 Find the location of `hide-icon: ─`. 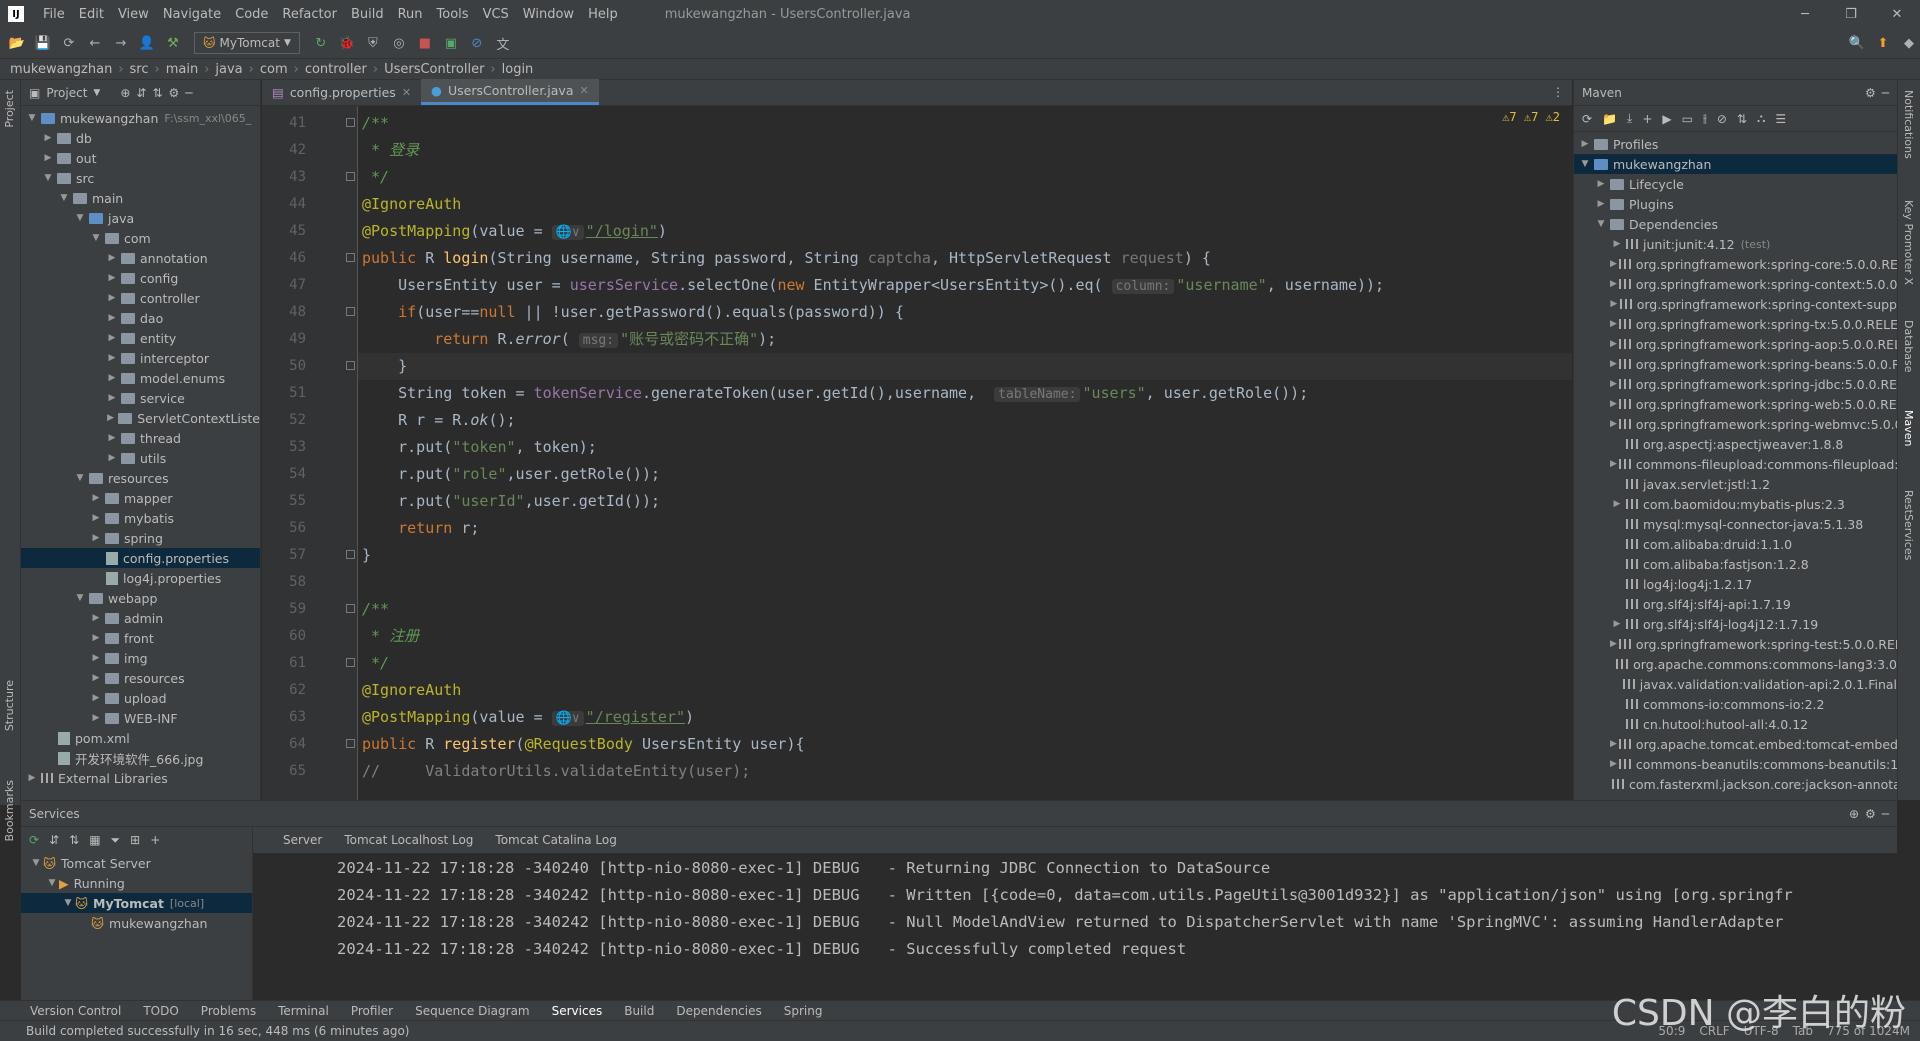

hide-icon: ─ is located at coordinates (1885, 93).